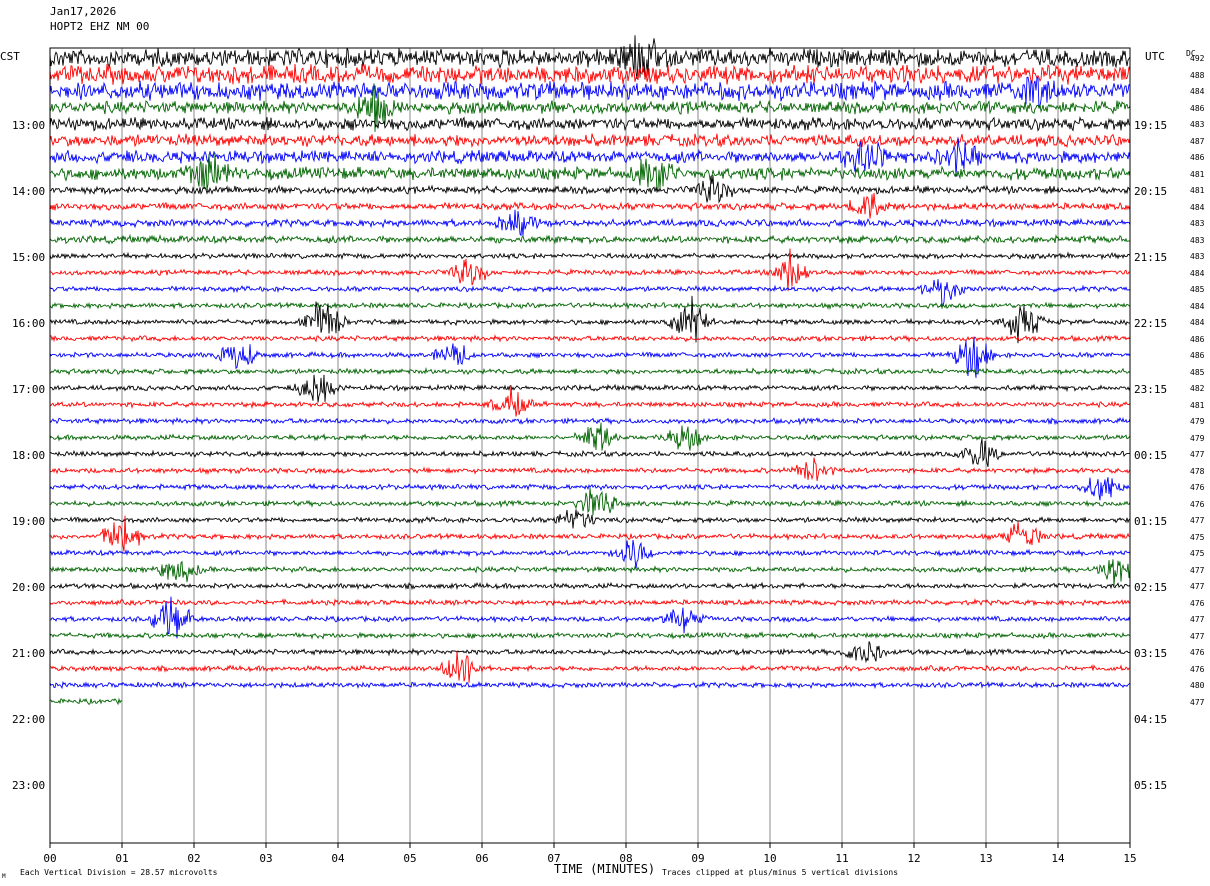 Image resolution: width=1210 pixels, height=886 pixels. What do you see at coordinates (698, 858) in the screenshot?
I see `x-tick-label: 09` at bounding box center [698, 858].